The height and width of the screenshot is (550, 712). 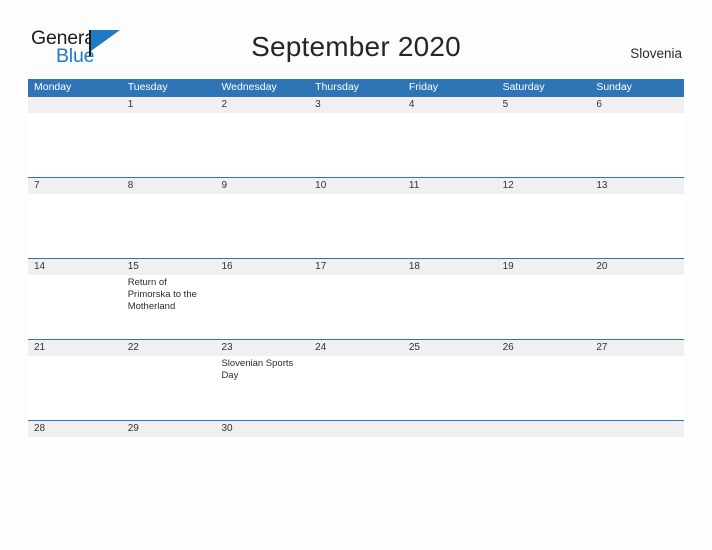 I want to click on day-cell-14: 14, so click(x=75, y=299).